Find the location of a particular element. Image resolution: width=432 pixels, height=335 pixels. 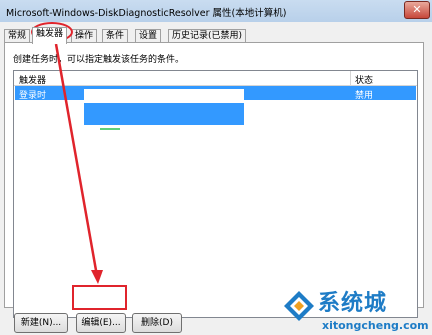

watermark: 系统城 xitongcheng.com is located at coordinates (357, 310).